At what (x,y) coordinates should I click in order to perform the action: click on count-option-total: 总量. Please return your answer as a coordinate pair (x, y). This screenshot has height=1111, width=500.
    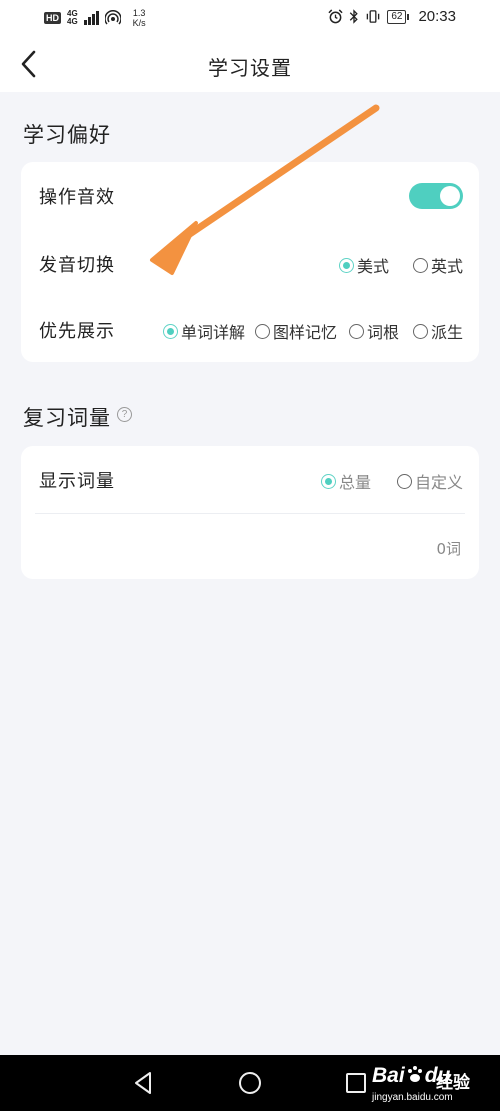
    Looking at the image, I should click on (345, 481).